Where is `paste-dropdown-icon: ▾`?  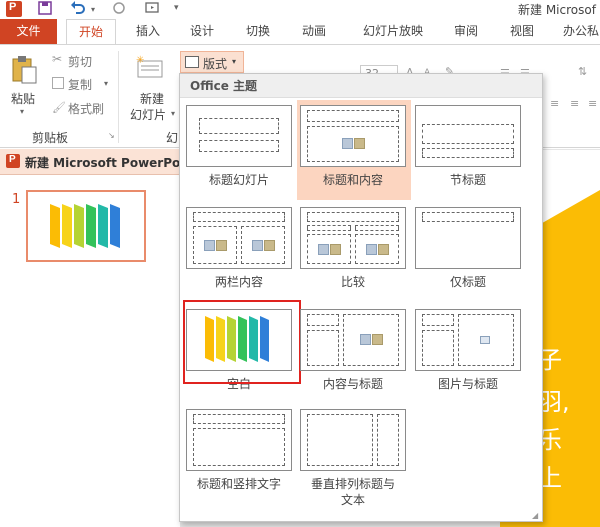
paste-dropdown-icon: ▾ is located at coordinates (22, 111).